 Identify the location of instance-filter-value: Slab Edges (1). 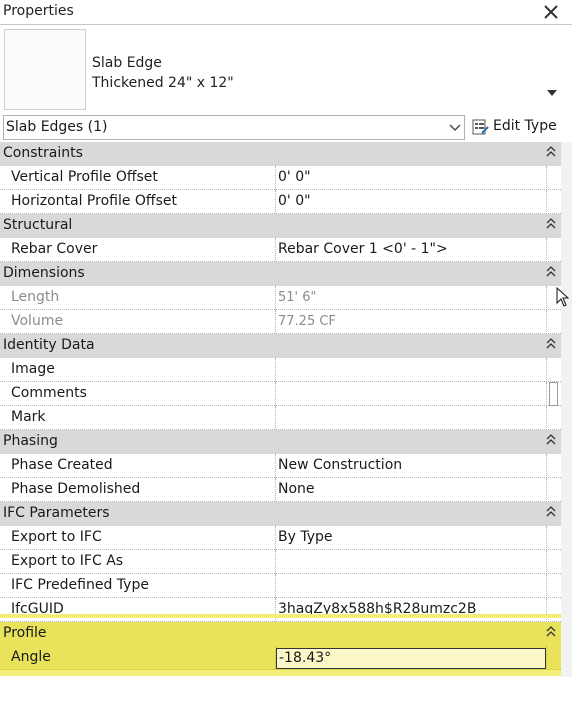
(57, 127).